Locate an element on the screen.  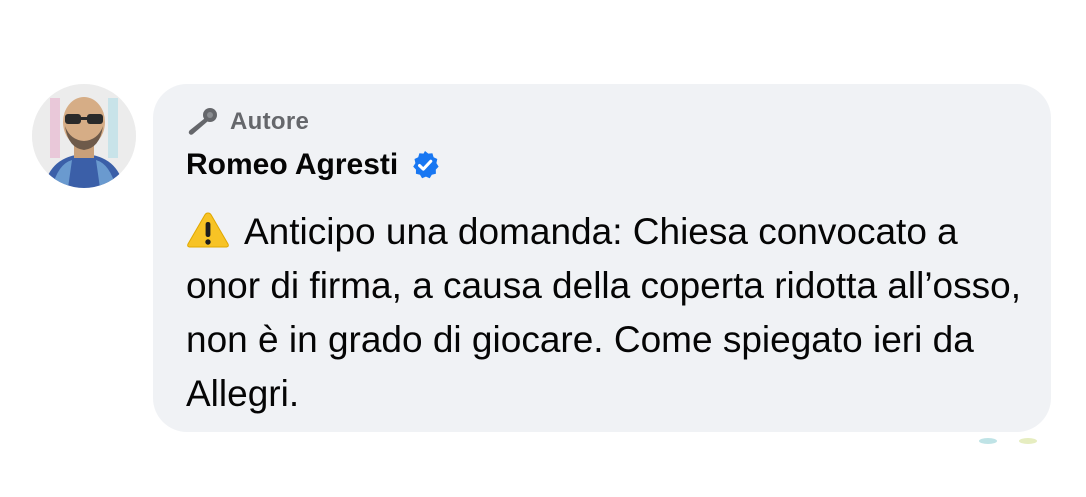
badge-label: Autore is located at coordinates (270, 121).